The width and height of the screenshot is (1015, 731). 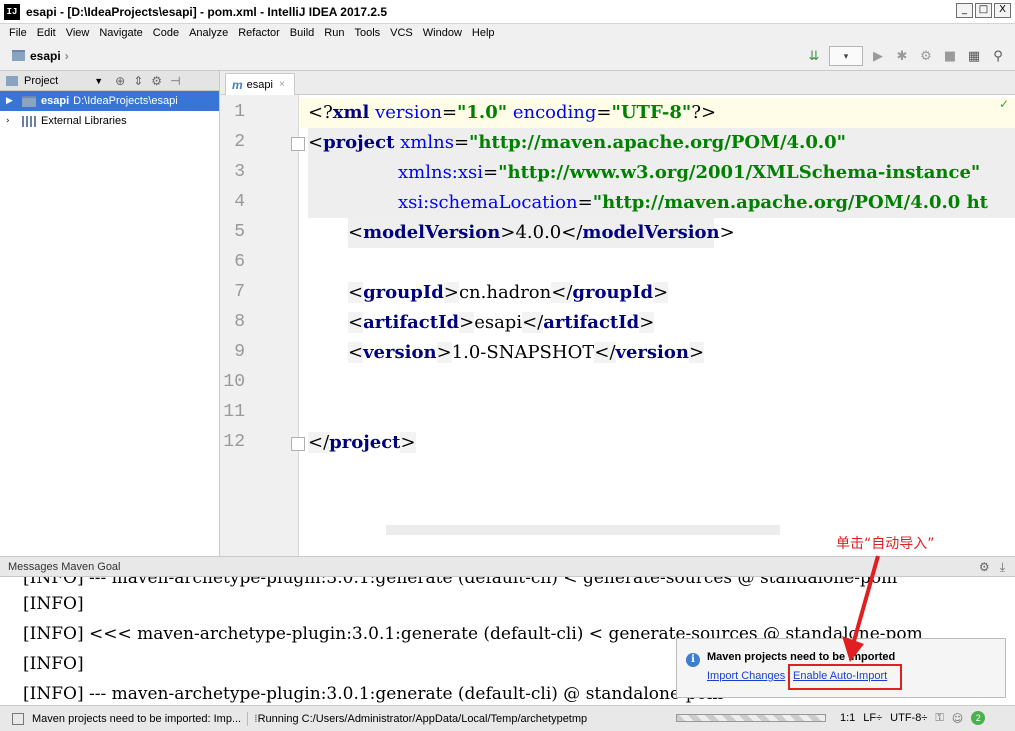 I want to click on menu-vcs: VCS, so click(x=401, y=33).